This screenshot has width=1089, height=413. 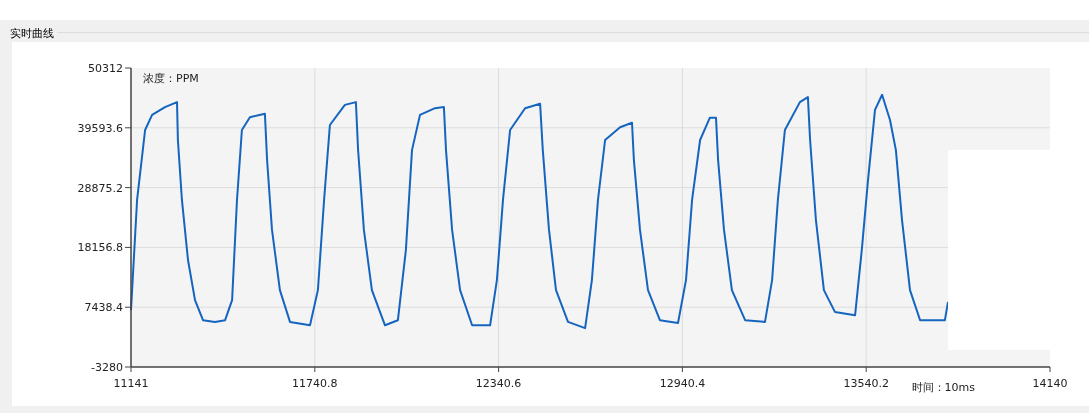 I want to click on y-tick-label: 7438.4, so click(x=103, y=308).